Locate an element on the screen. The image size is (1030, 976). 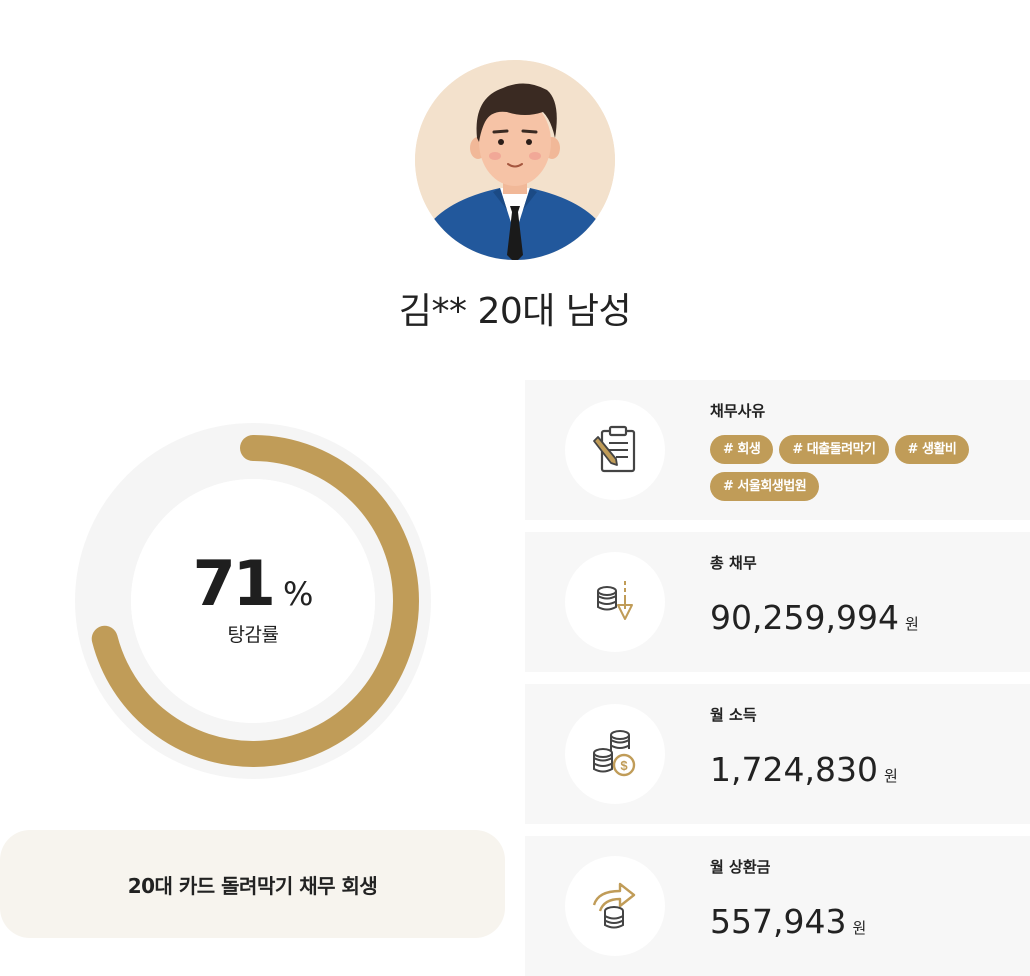
reduction-value-row: 71 % is located at coordinates (253, 583).